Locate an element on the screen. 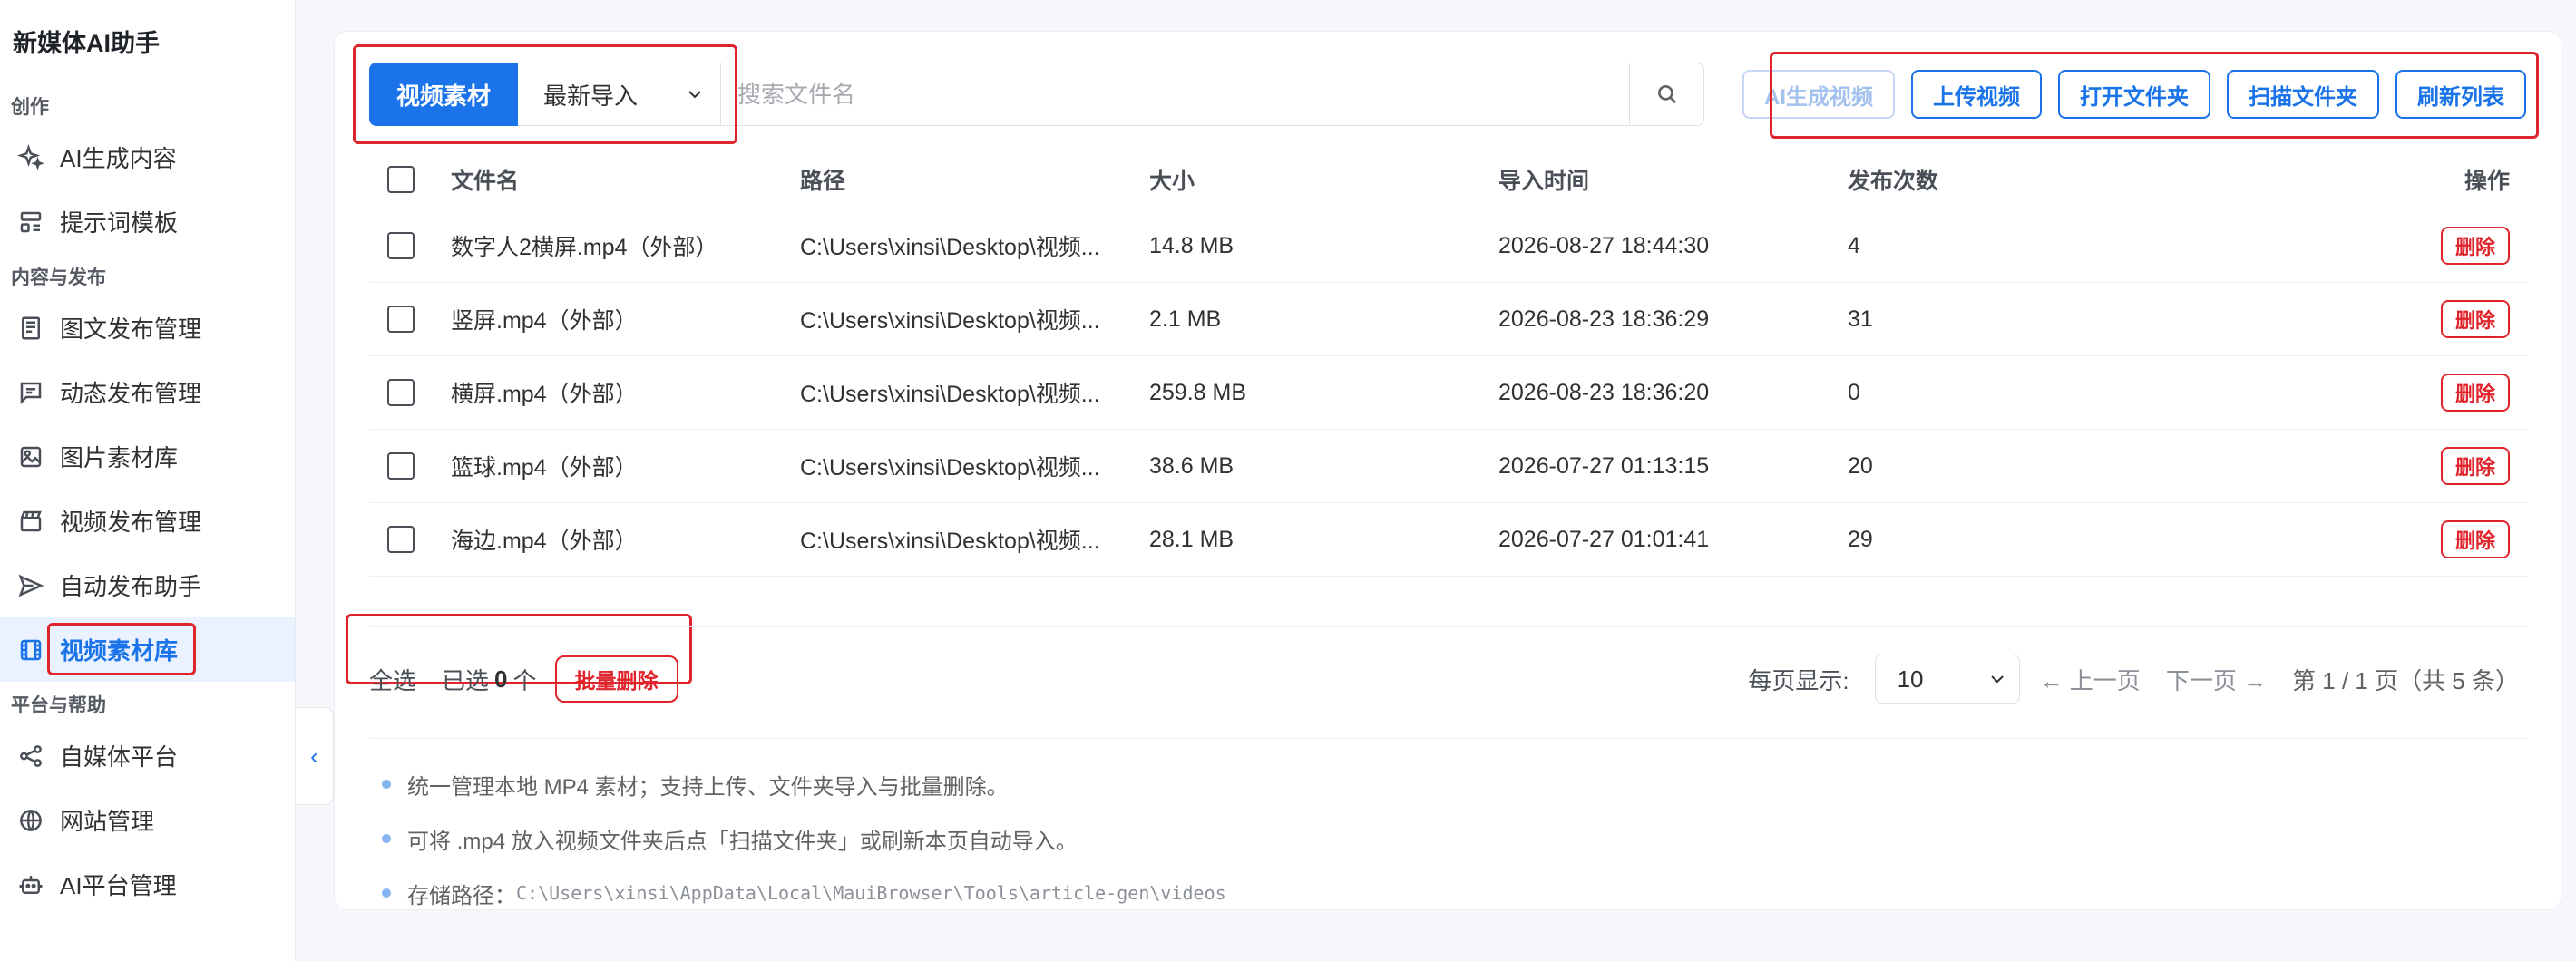  help-note: 可将 .mp4 放入视频文件夹后点「扫描文件夹」或刷新本页自动导入。 is located at coordinates (797, 838).